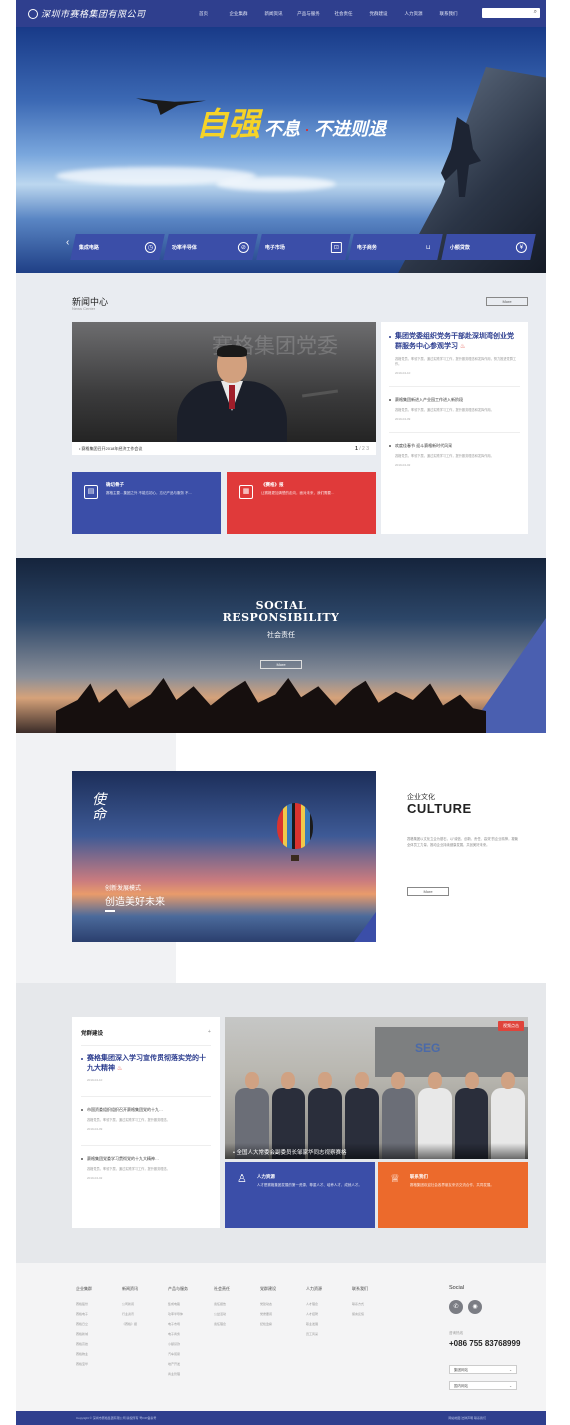 This screenshot has width=570, height=1425. I want to click on footer-link: 集成电路, so click(191, 1304).